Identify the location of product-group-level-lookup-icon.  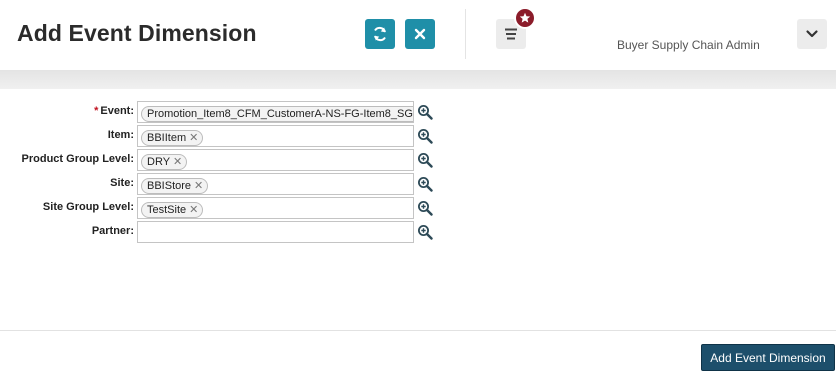
(425, 160).